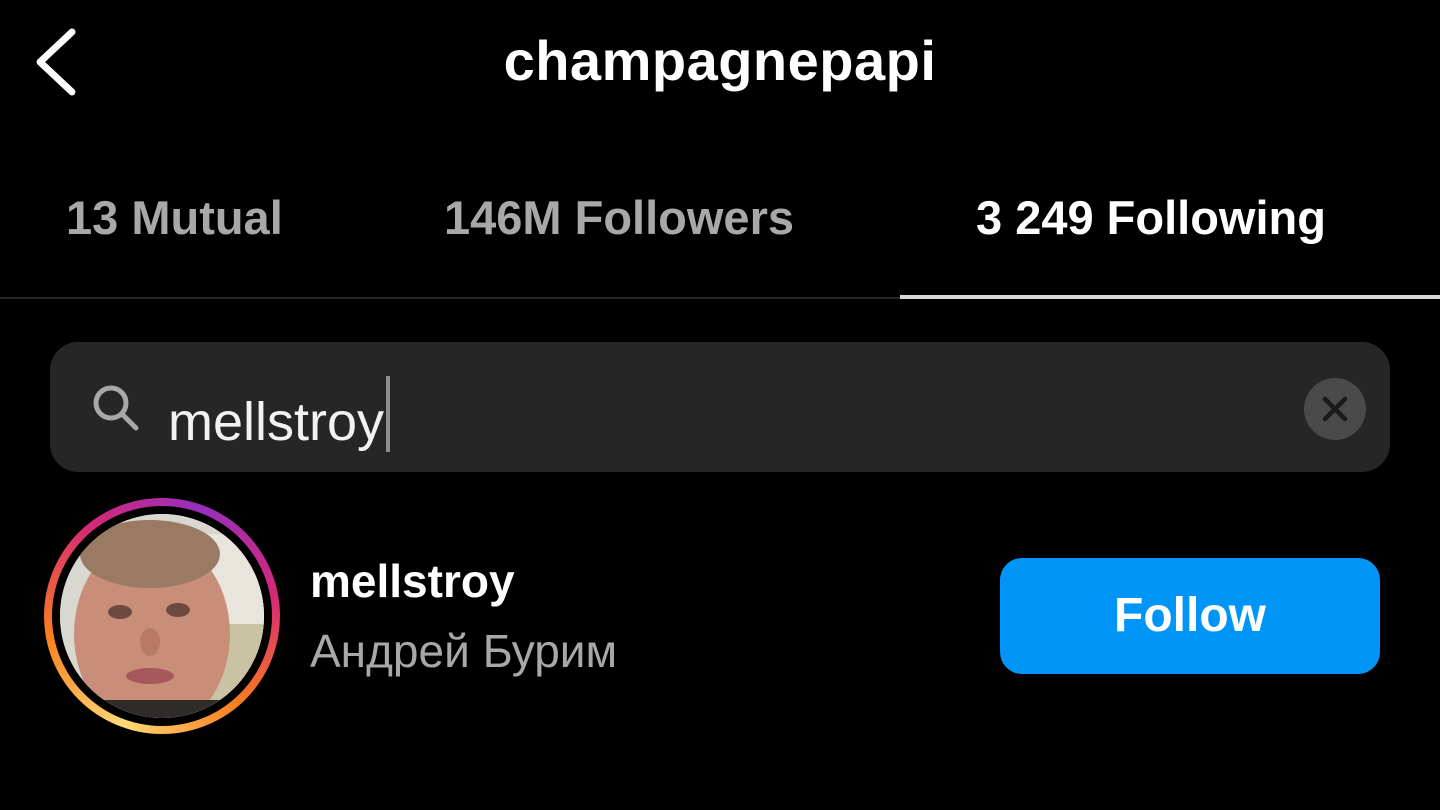 This screenshot has width=1440, height=810. I want to click on search-icon, so click(116, 408).